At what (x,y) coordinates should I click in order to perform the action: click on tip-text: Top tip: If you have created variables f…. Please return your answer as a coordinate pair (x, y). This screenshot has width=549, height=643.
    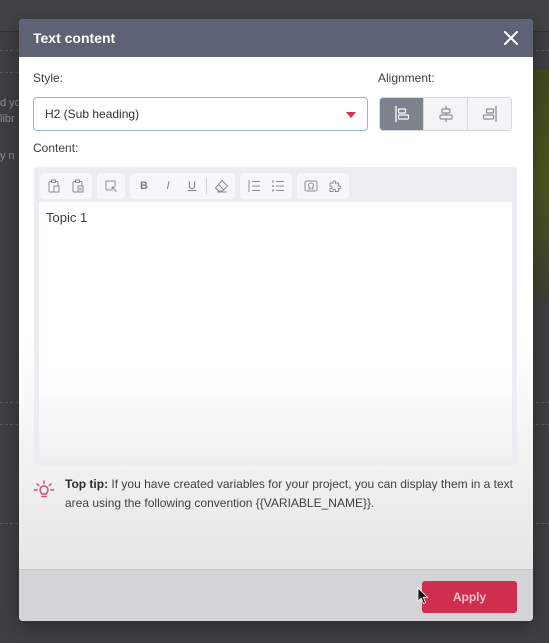
    Looking at the image, I should click on (289, 494).